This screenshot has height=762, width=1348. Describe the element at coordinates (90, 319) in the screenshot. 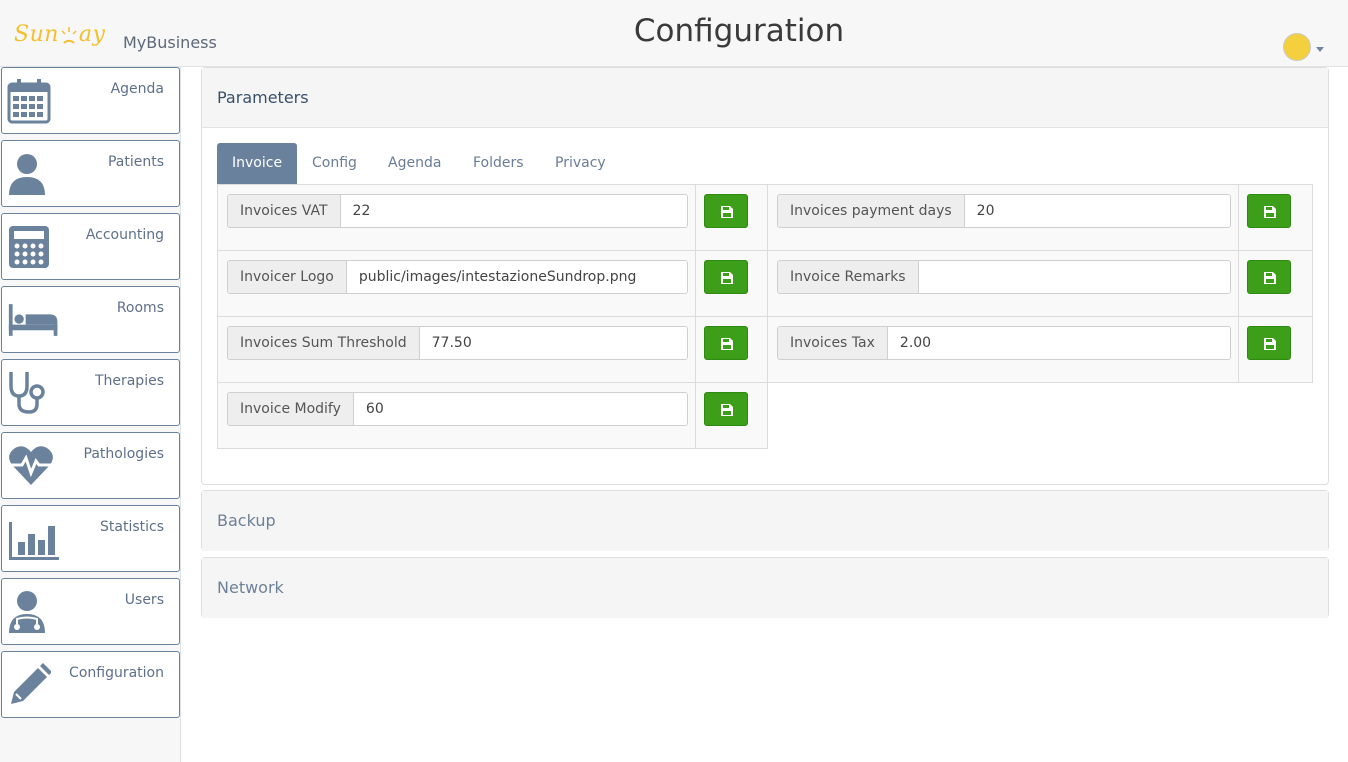

I see `sidebar-item-rooms: Rooms` at that location.